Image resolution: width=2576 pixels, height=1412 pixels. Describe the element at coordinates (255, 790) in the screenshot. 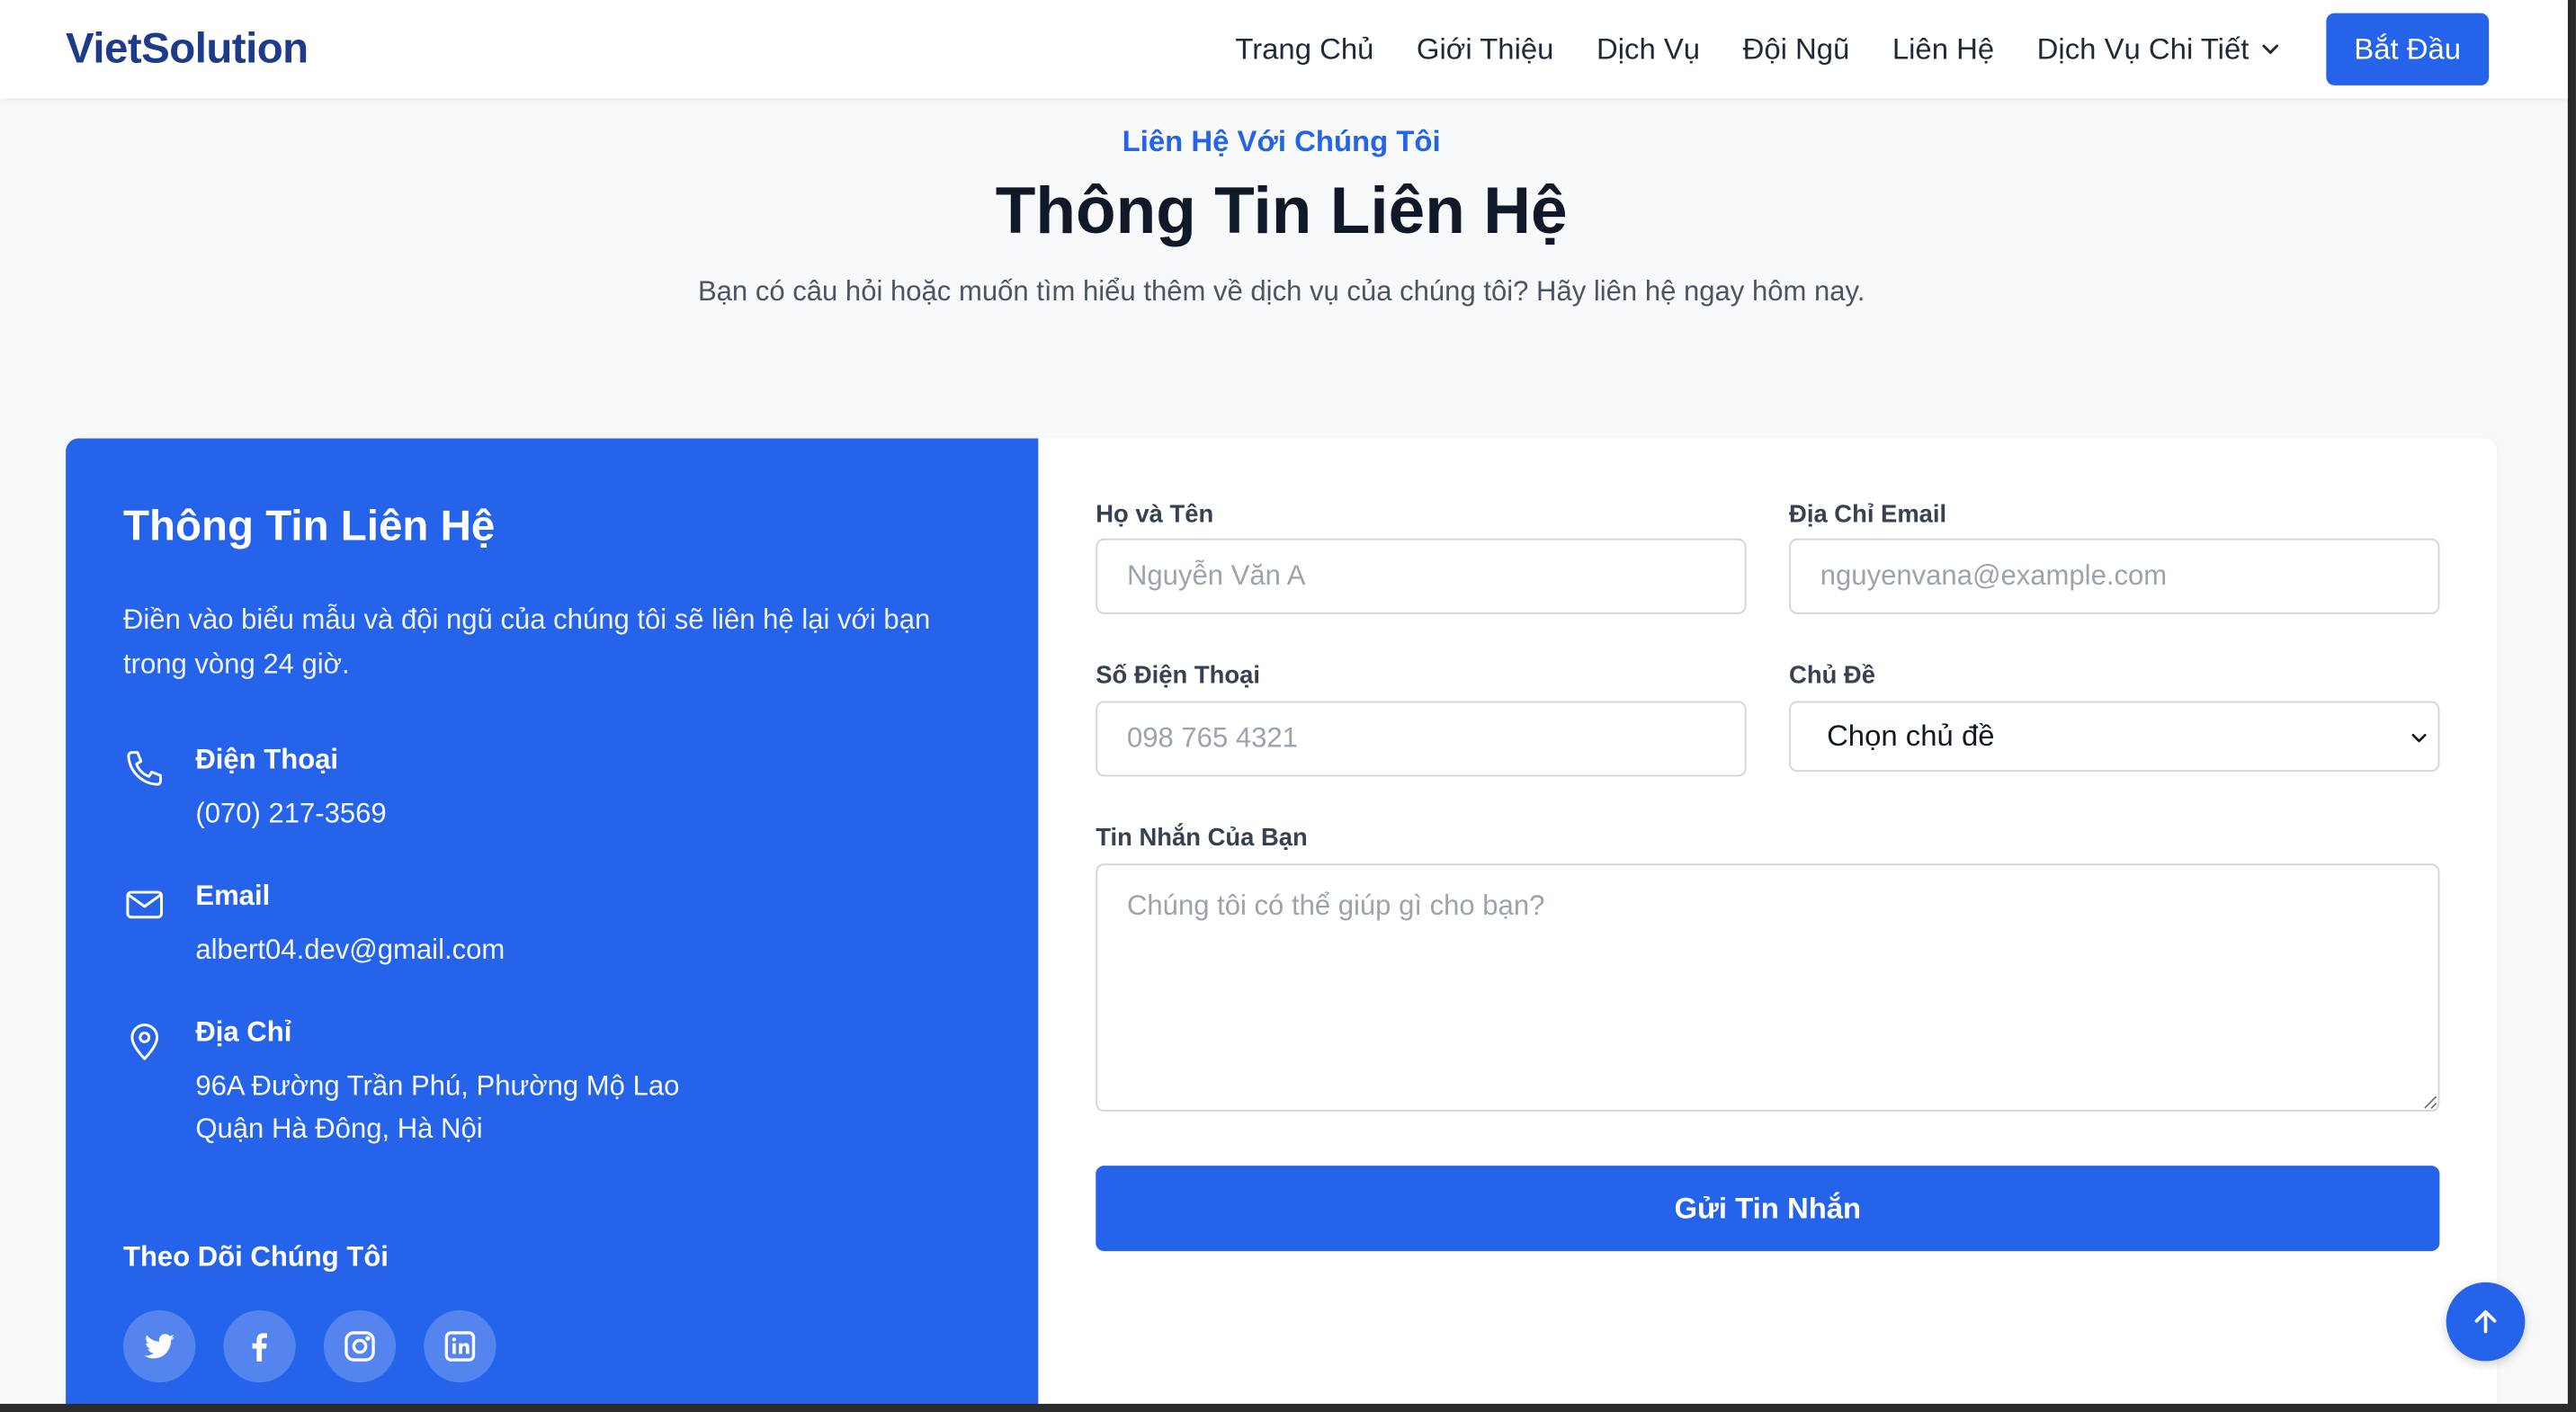

I see `info-phone: Điện Thoại (070) 217-3569` at that location.